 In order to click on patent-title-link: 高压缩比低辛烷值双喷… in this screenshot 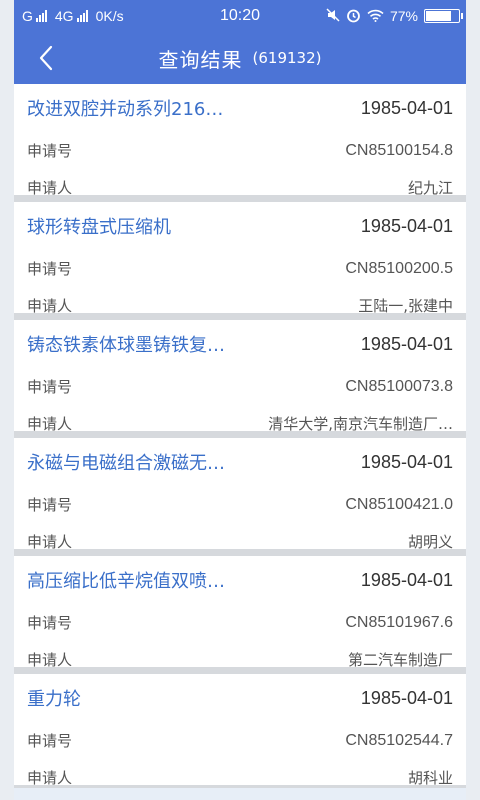, I will do `click(126, 580)`.